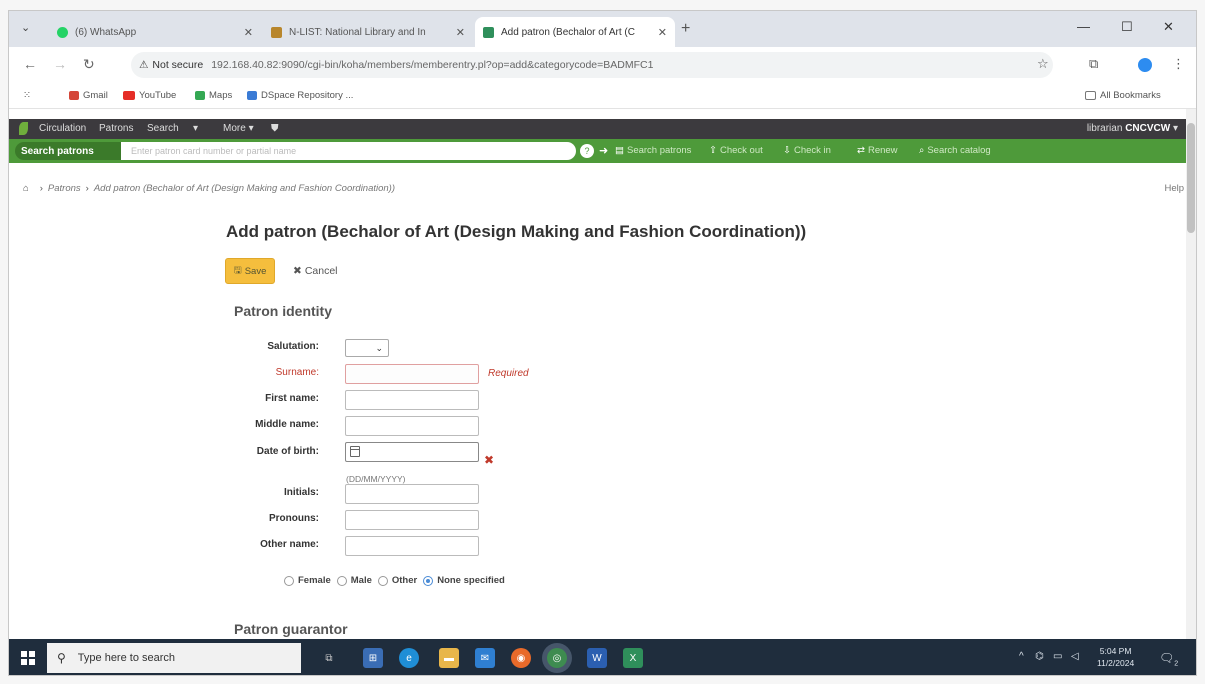 Image resolution: width=1205 pixels, height=684 pixels. I want to click on search-patrons-toggle: Search patrons, so click(68, 151).